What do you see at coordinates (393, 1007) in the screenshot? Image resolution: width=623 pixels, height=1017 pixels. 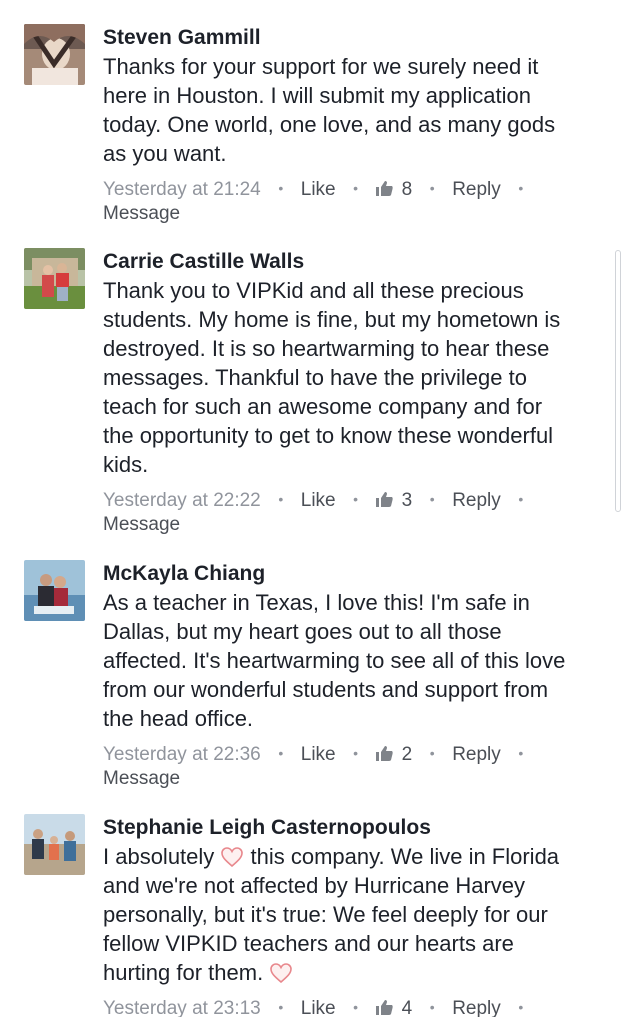 I see `like-count: 4` at bounding box center [393, 1007].